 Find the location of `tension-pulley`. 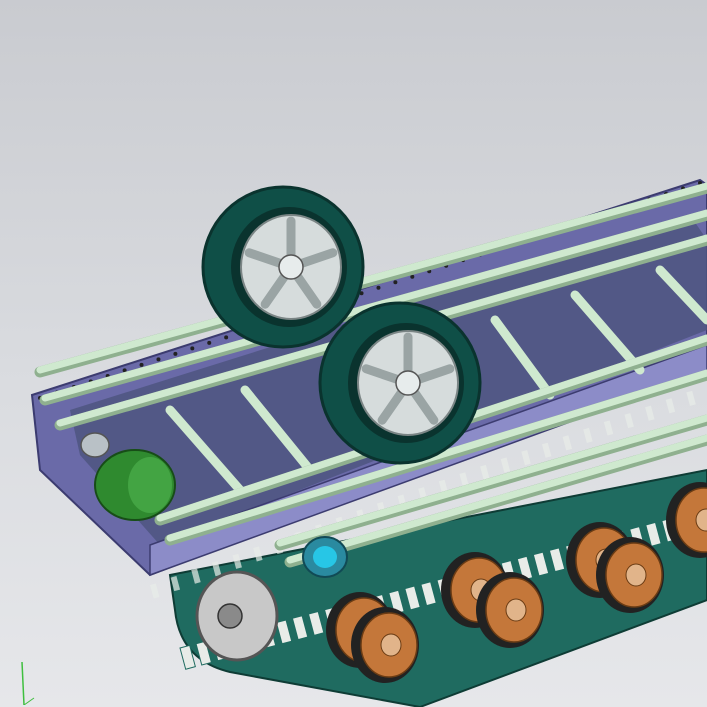

tension-pulley is located at coordinates (325, 557).